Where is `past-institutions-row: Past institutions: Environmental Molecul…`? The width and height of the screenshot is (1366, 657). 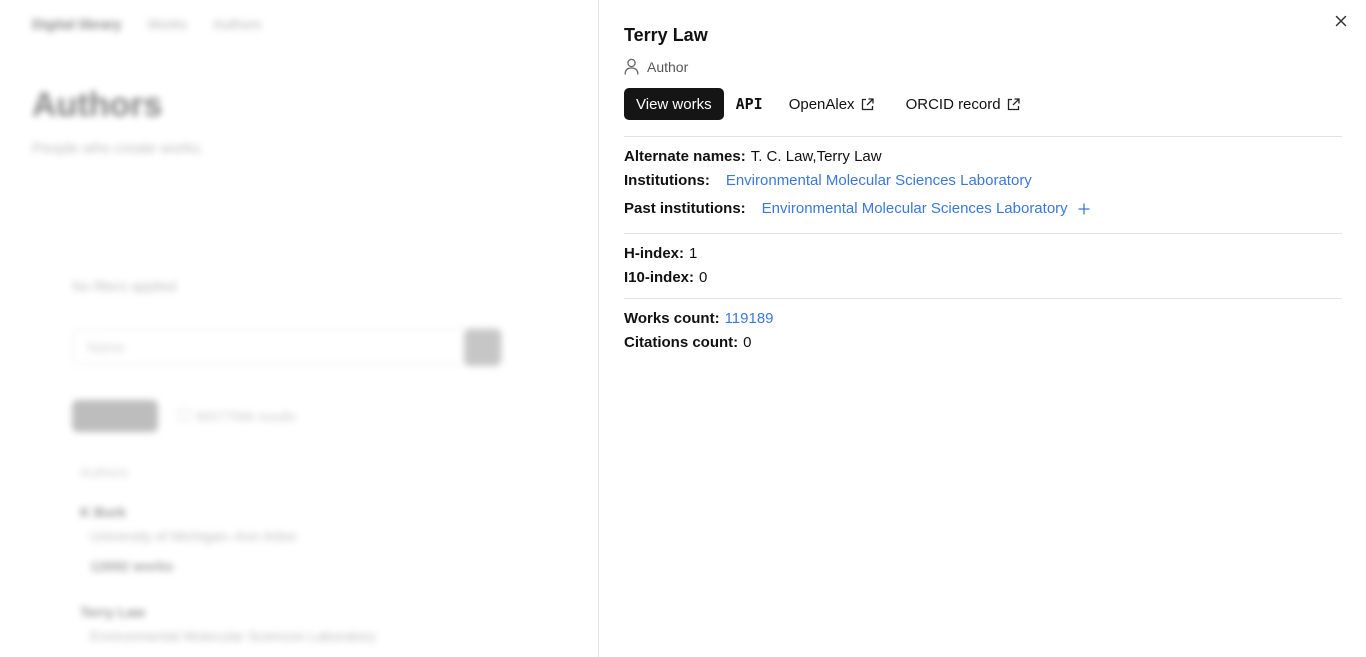
past-institutions-row: Past institutions: Environmental Molecul… is located at coordinates (857, 208).